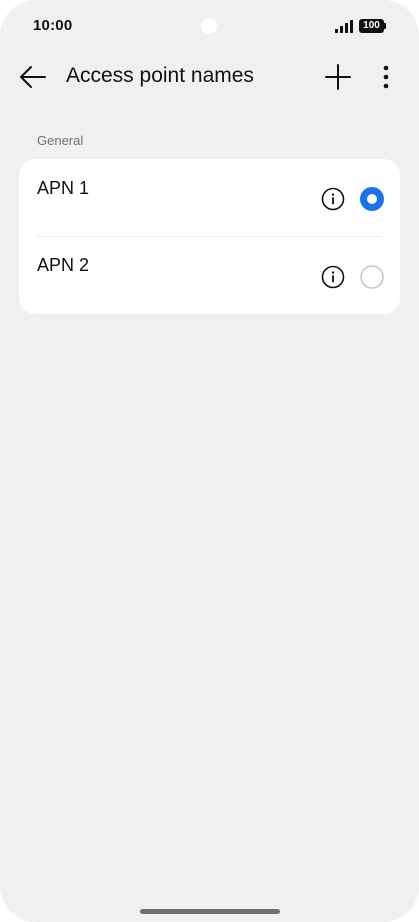 The image size is (419, 922). Describe the element at coordinates (209, 275) in the screenshot. I see `apn-row-2: APN 2` at that location.